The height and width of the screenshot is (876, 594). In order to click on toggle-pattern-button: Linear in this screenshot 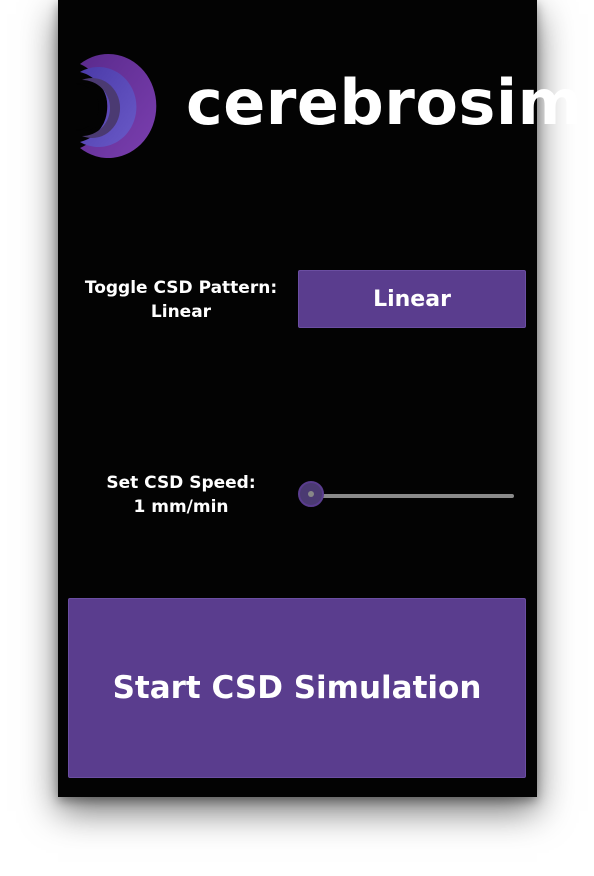, I will do `click(412, 299)`.